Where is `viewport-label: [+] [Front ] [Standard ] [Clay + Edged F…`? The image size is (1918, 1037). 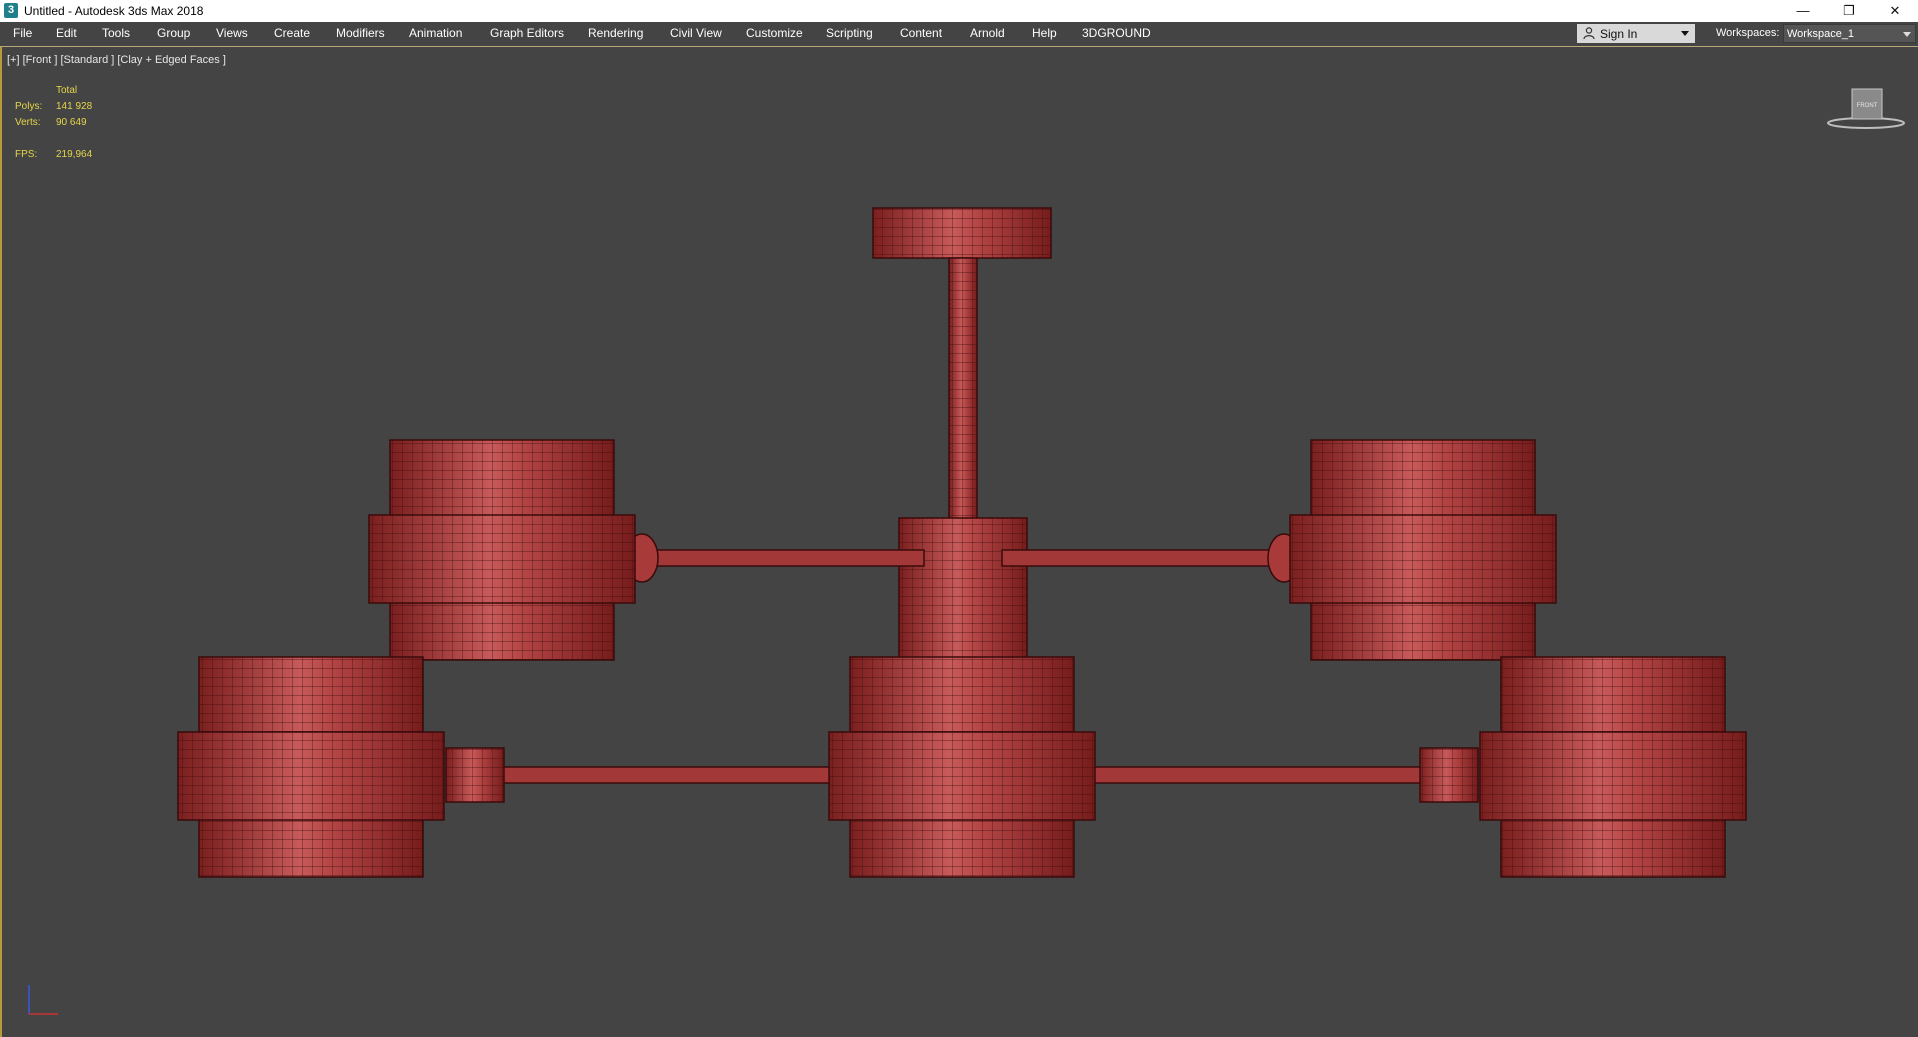 viewport-label: [+] [Front ] [Standard ] [Clay + Edged F… is located at coordinates (116, 60).